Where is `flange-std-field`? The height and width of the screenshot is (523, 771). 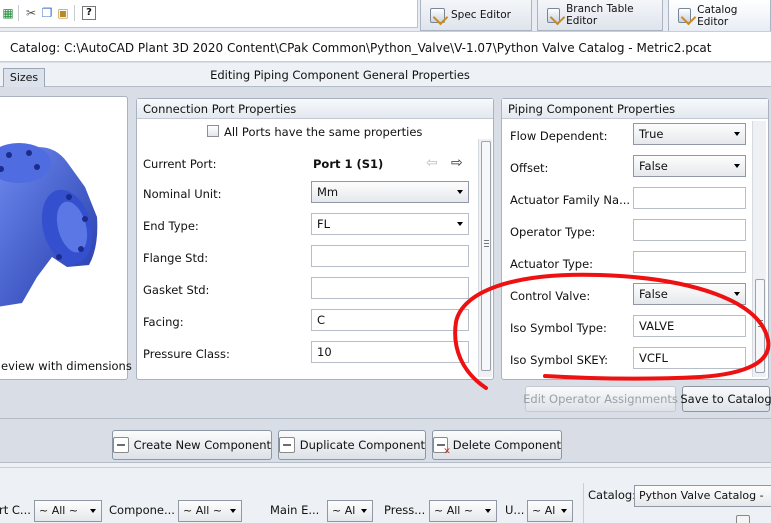 flange-std-field is located at coordinates (390, 256).